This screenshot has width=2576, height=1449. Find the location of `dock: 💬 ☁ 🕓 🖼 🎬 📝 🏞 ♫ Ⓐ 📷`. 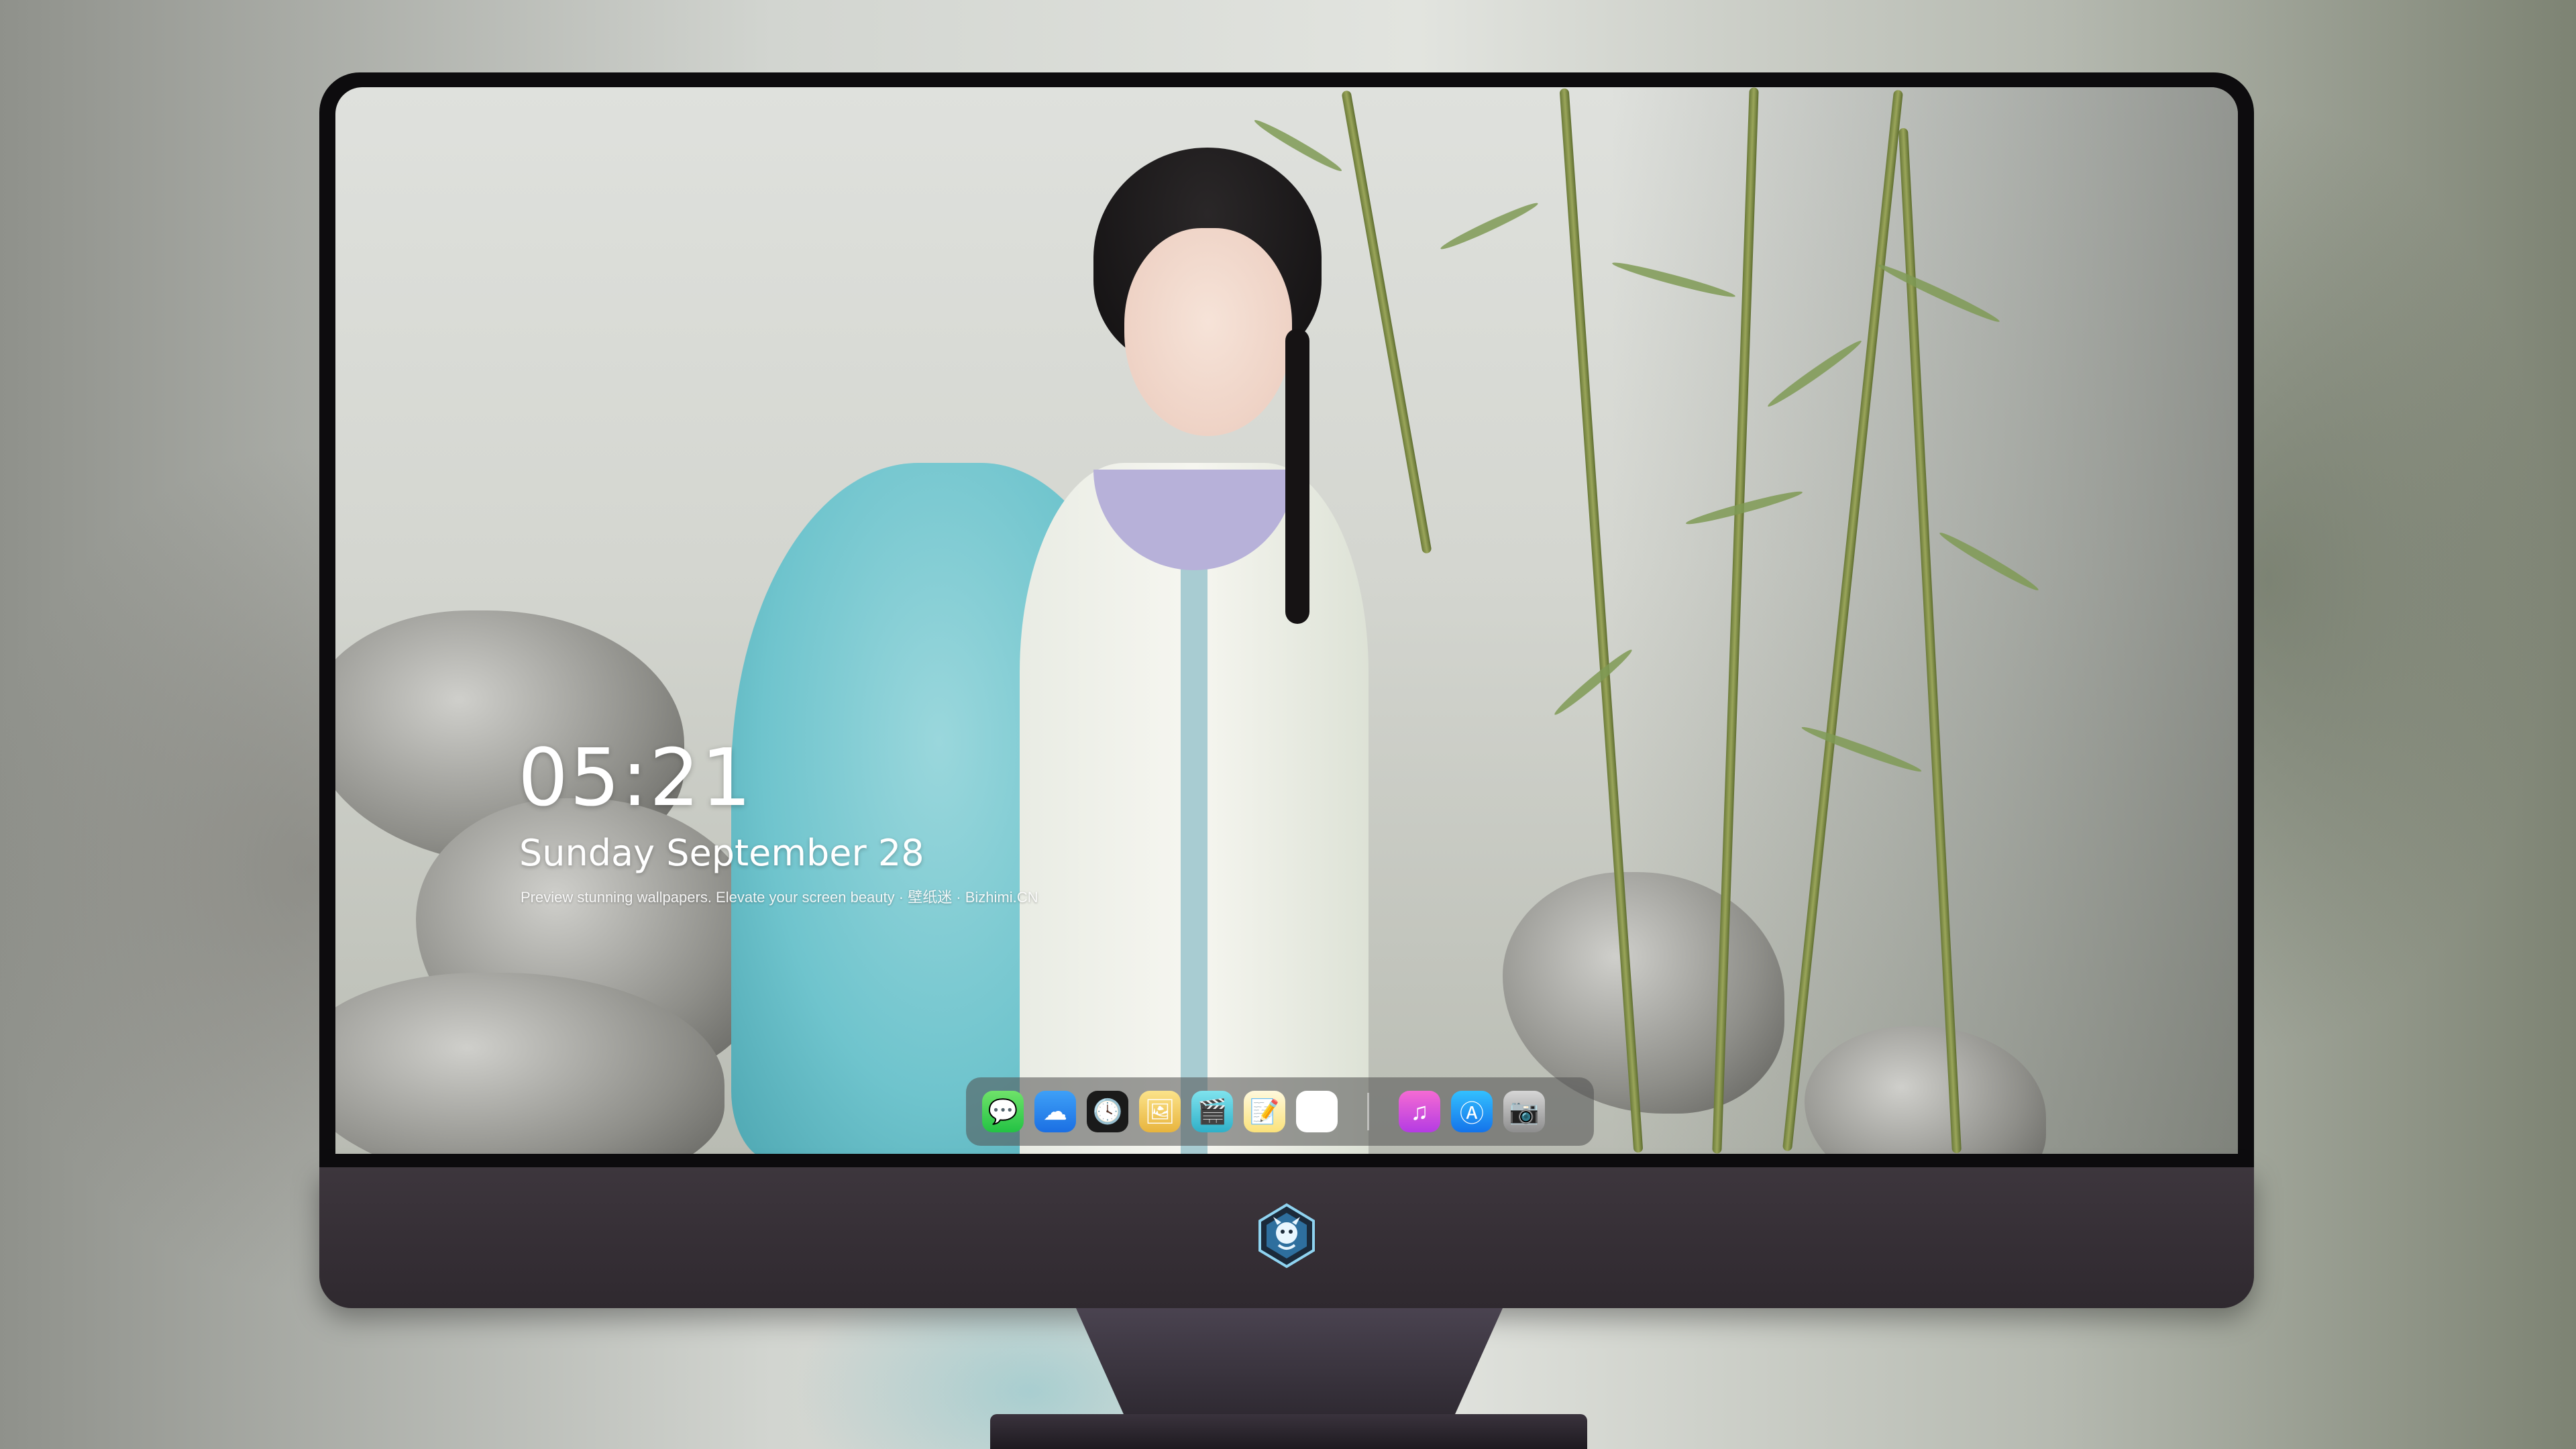

dock: 💬 ☁ 🕓 🖼 🎬 📝 🏞 ♫ Ⓐ 📷 is located at coordinates (1280, 1111).